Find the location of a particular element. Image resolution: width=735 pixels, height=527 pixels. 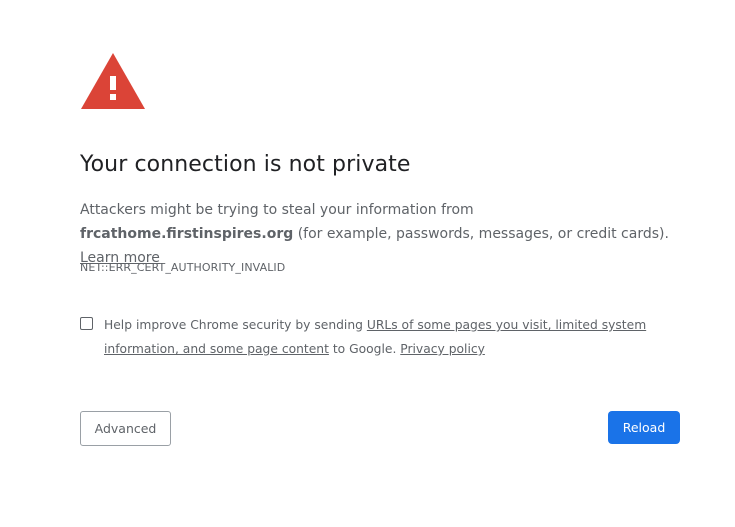

privacy-policy-link: Privacy policy is located at coordinates (442, 349).